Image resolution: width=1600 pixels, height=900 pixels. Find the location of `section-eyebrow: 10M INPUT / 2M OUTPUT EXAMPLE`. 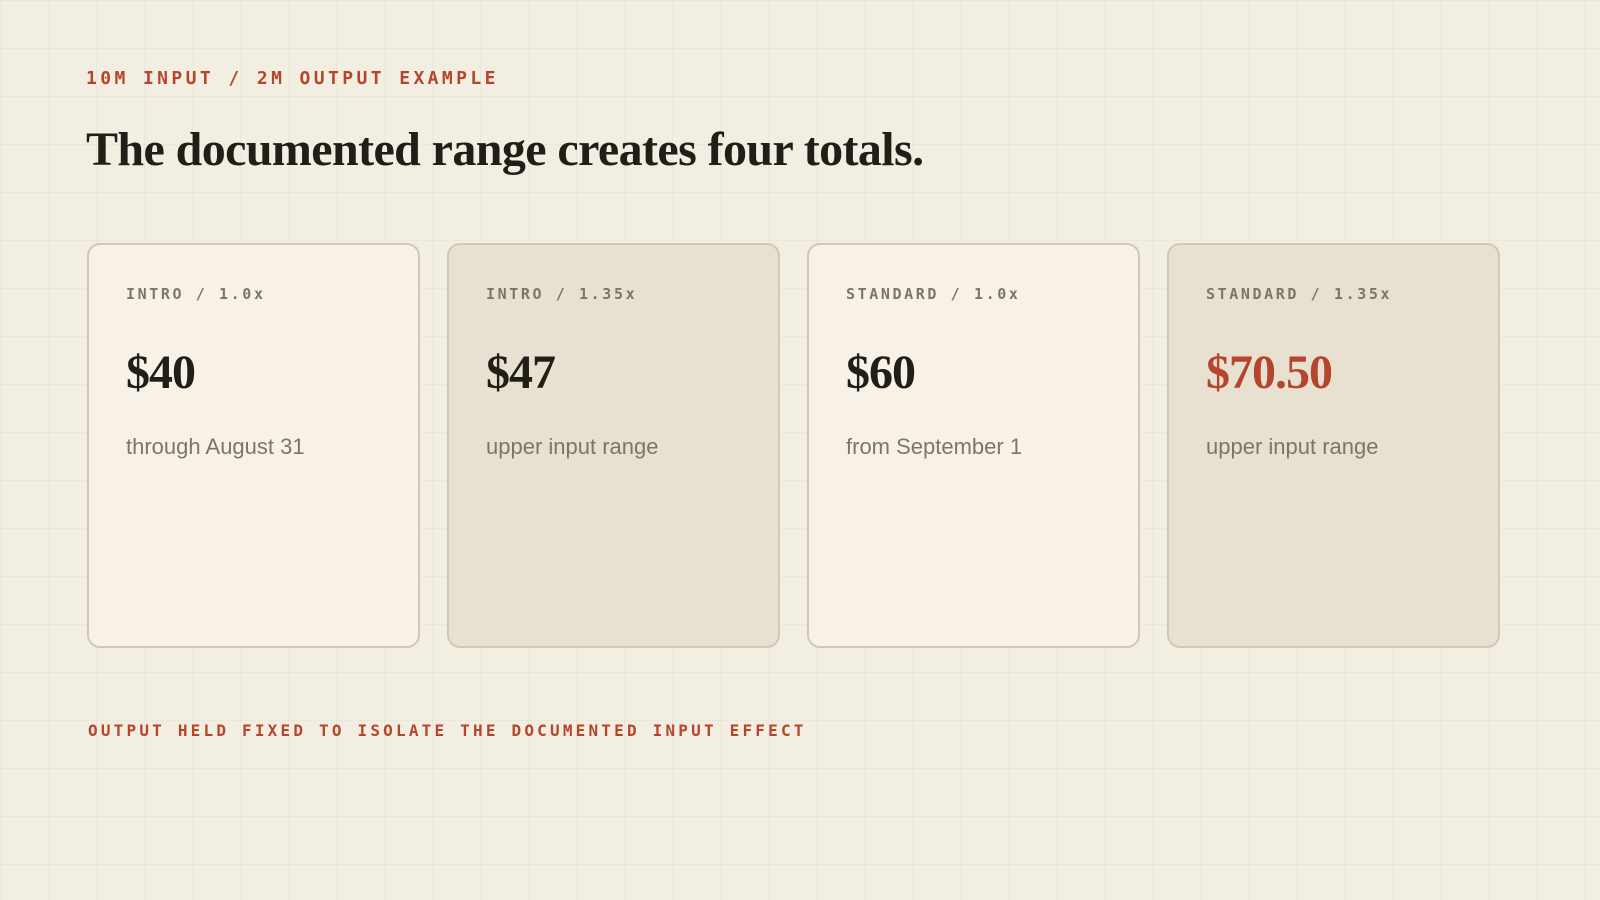

section-eyebrow: 10M INPUT / 2M OUTPUT EXAMPLE is located at coordinates (292, 78).